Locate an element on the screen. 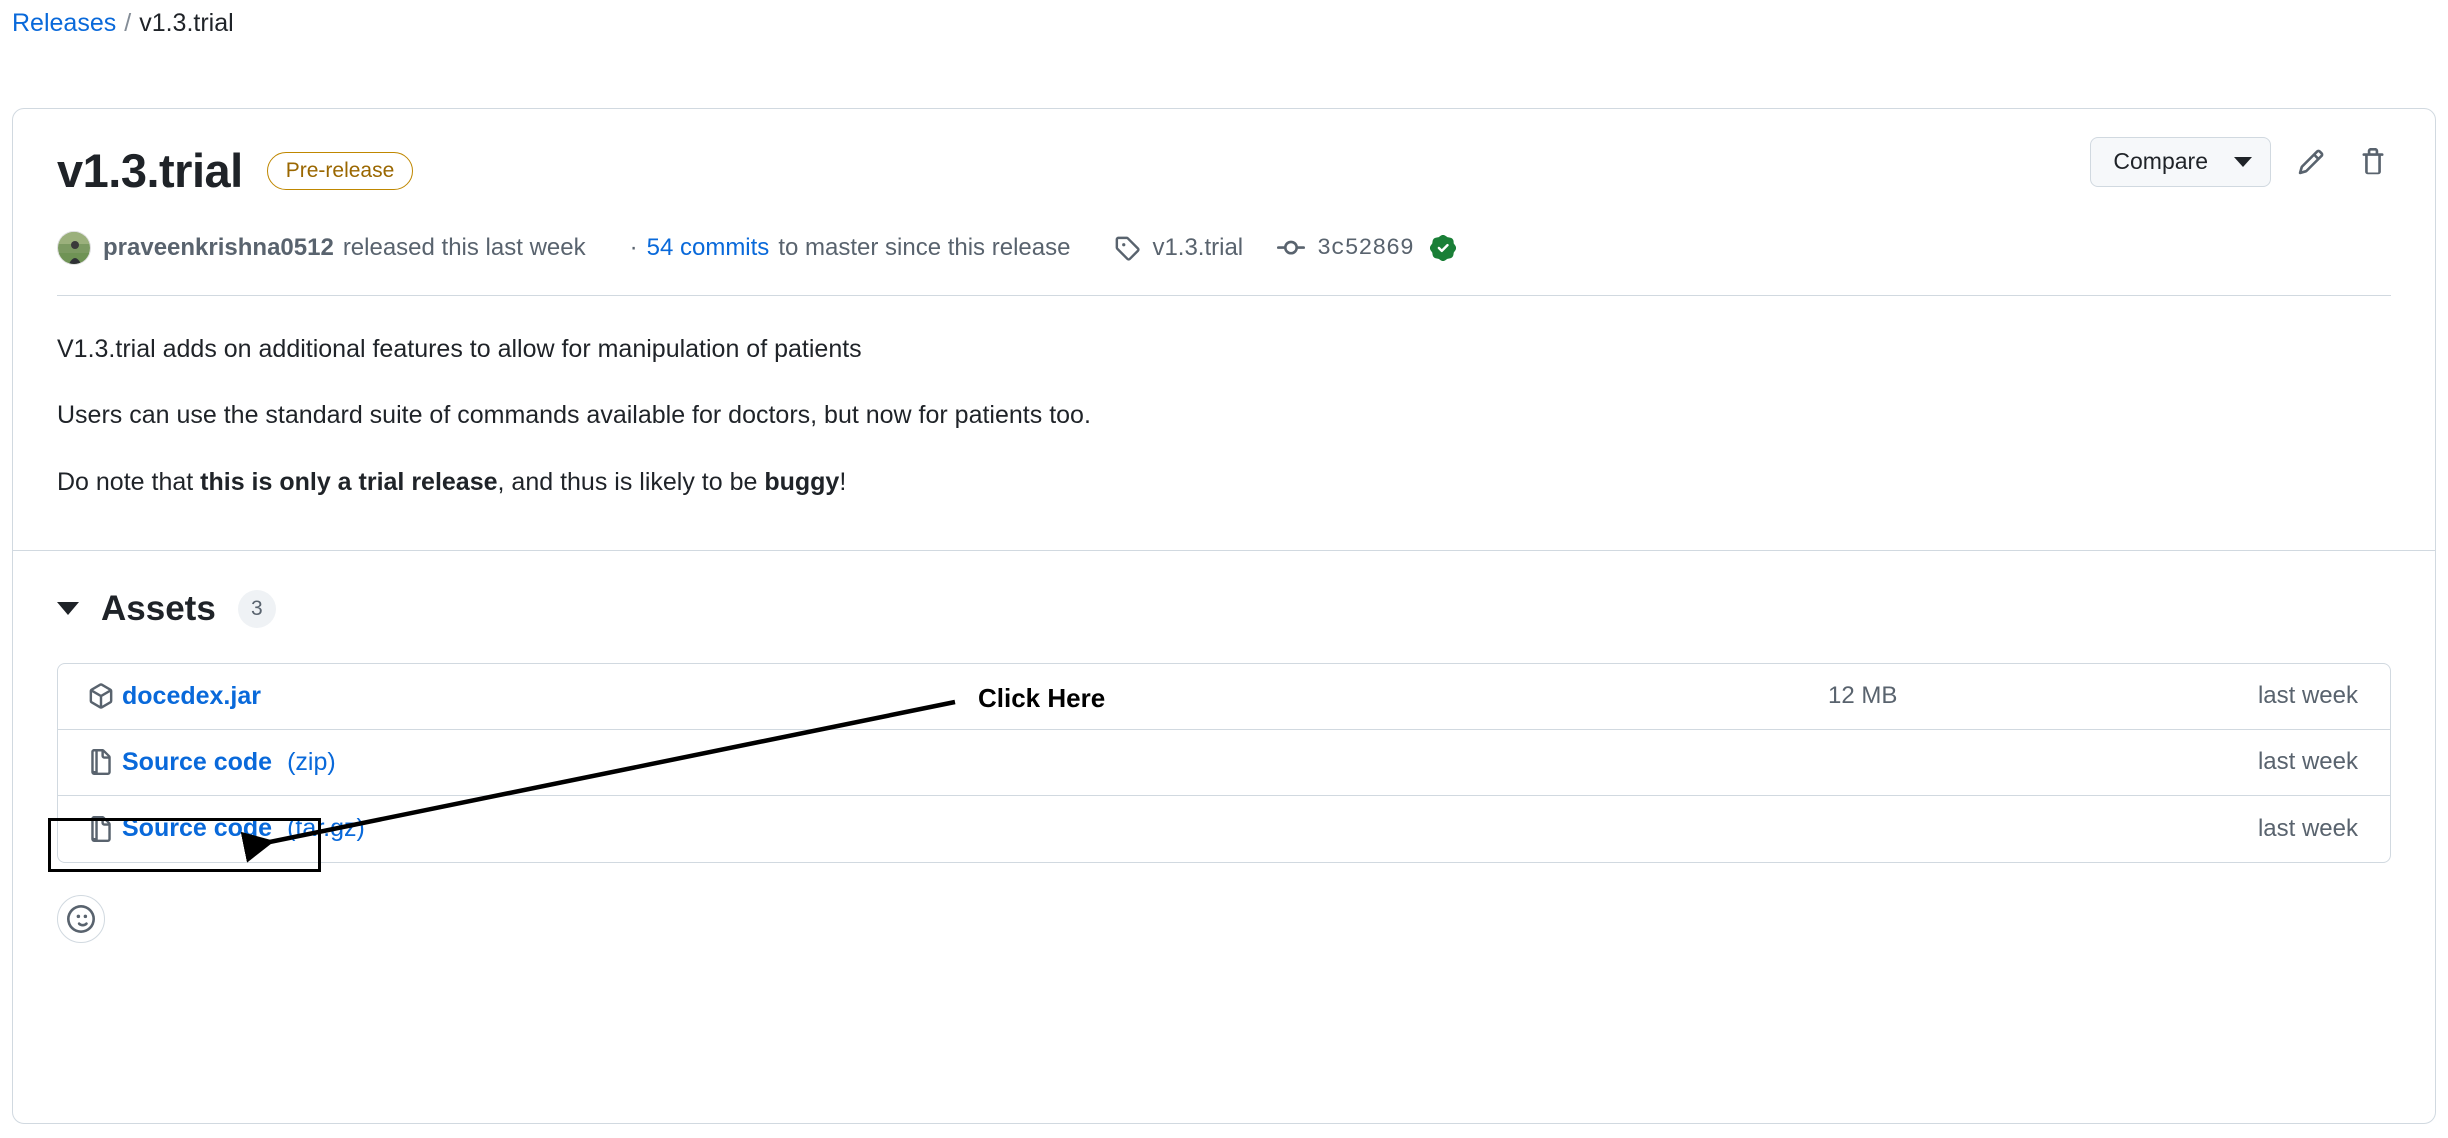 The height and width of the screenshot is (1138, 2448). avatar is located at coordinates (74, 247).